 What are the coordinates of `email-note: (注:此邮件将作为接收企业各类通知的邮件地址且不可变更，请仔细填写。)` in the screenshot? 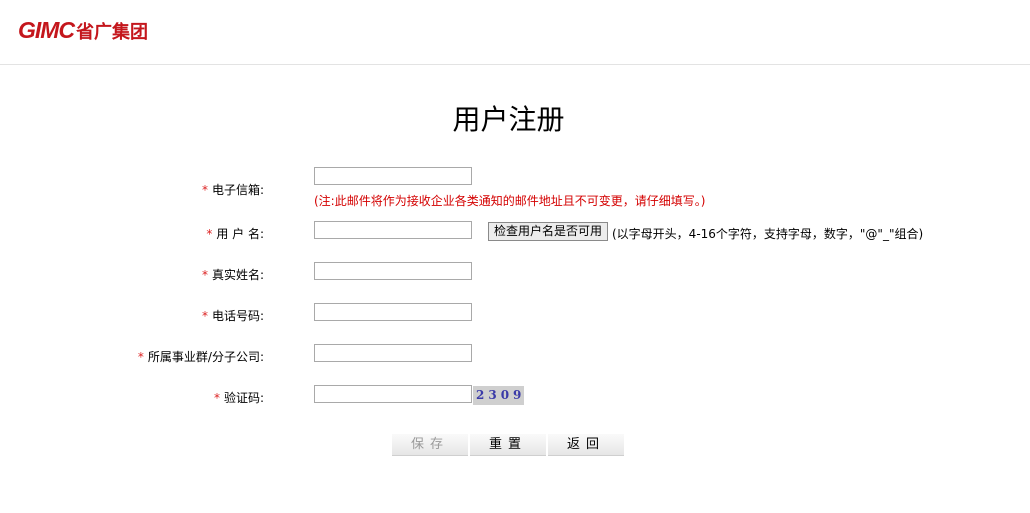 It's located at (510, 201).